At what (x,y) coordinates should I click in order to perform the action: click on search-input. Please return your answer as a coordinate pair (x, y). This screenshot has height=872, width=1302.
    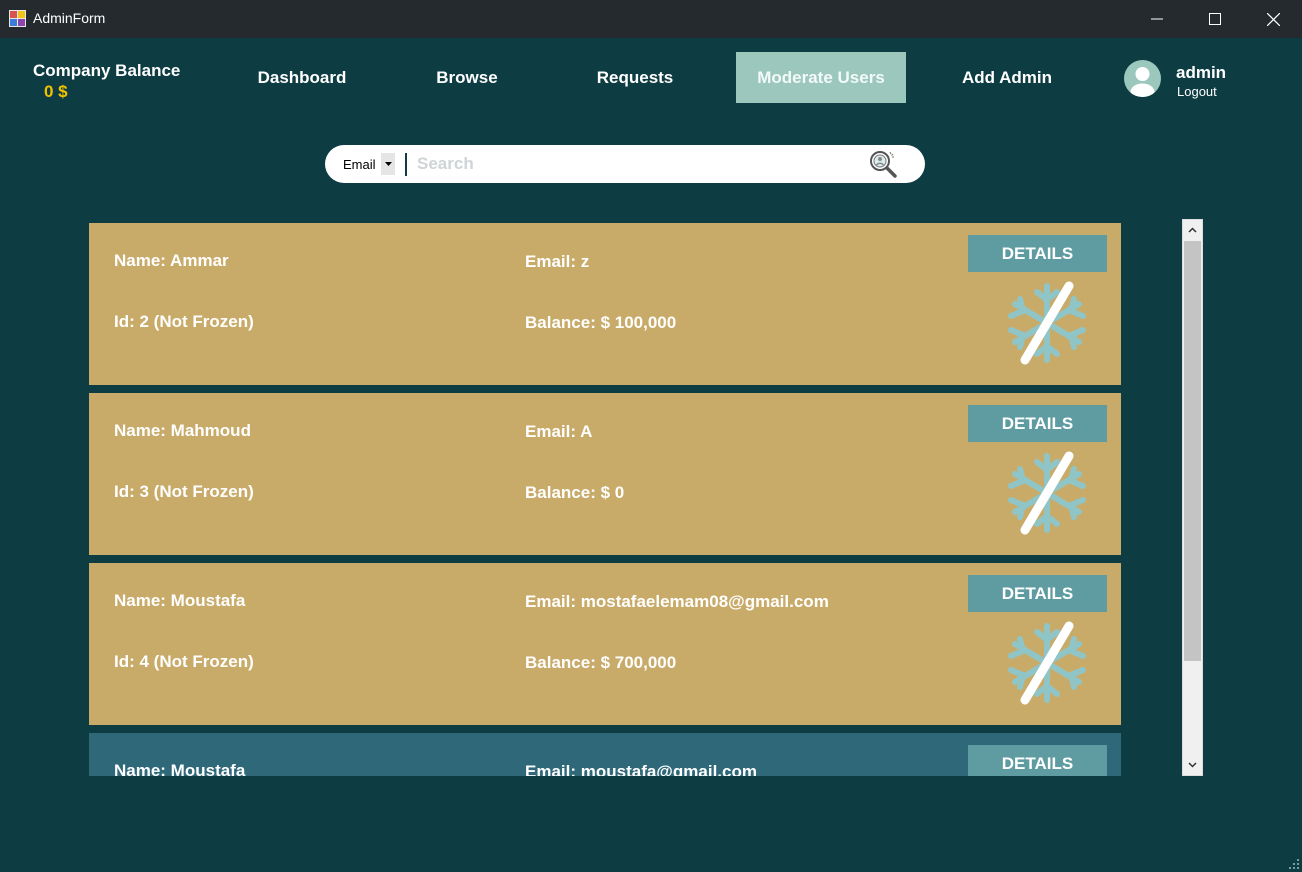
    Looking at the image, I should click on (637, 164).